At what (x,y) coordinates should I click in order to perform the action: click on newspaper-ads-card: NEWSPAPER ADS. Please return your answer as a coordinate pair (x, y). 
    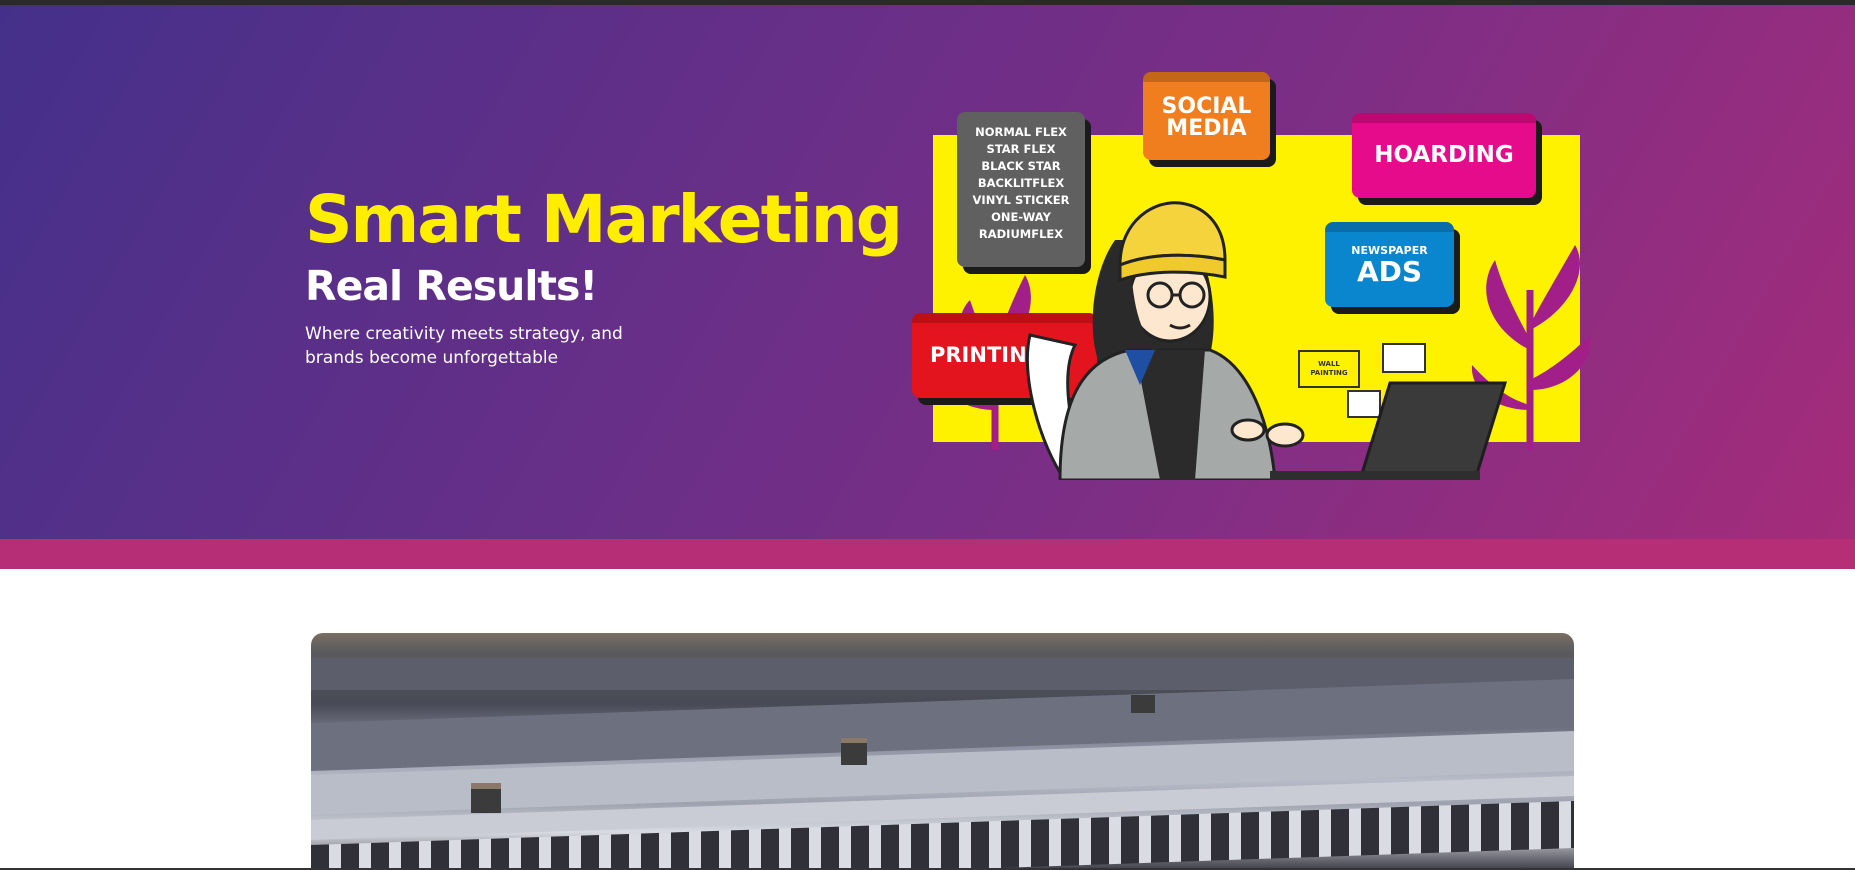
    Looking at the image, I should click on (1389, 264).